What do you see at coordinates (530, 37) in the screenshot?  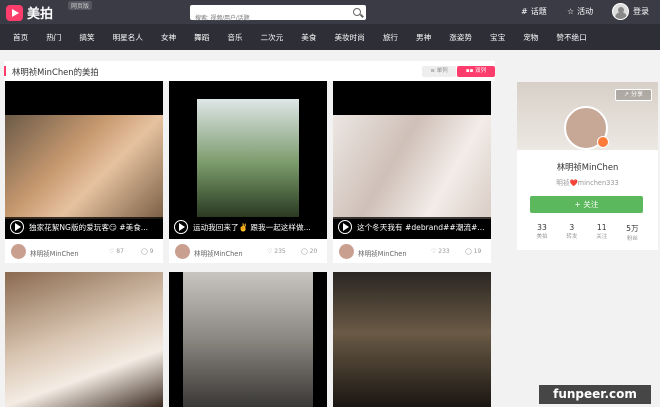 I see `nav-item: 宠物` at bounding box center [530, 37].